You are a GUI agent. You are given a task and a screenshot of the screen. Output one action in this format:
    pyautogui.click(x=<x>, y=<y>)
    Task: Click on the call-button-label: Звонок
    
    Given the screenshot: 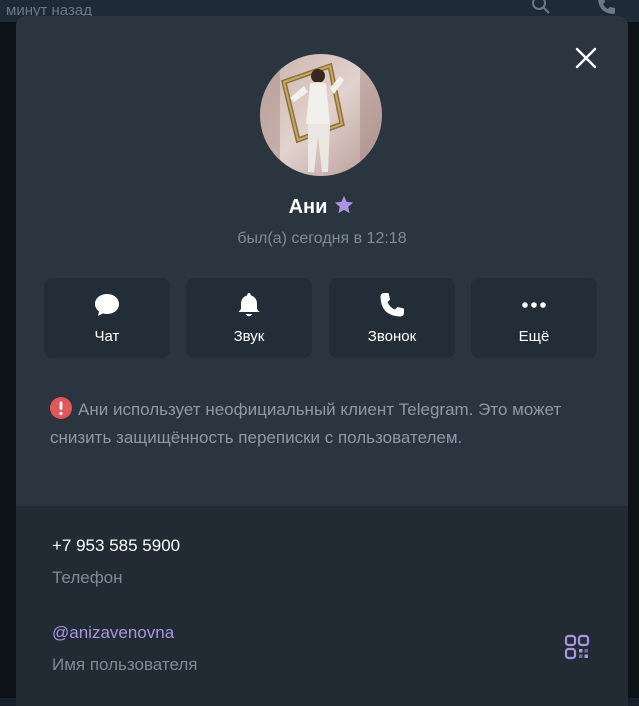 What is the action you would take?
    pyautogui.click(x=392, y=336)
    